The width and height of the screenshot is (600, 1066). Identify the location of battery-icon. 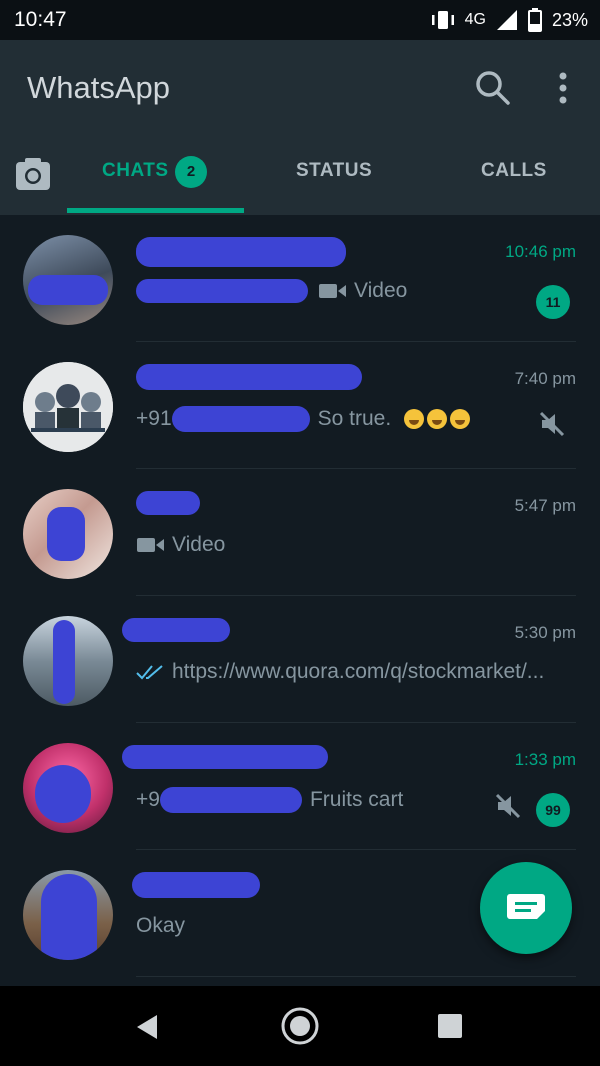
(534, 20).